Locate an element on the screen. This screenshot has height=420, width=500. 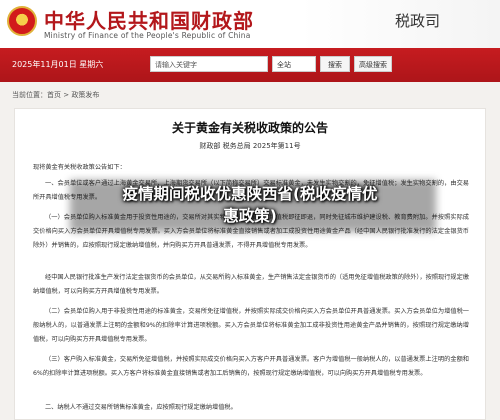
breadcrumb-section: 政策发布 is located at coordinates (85, 95).